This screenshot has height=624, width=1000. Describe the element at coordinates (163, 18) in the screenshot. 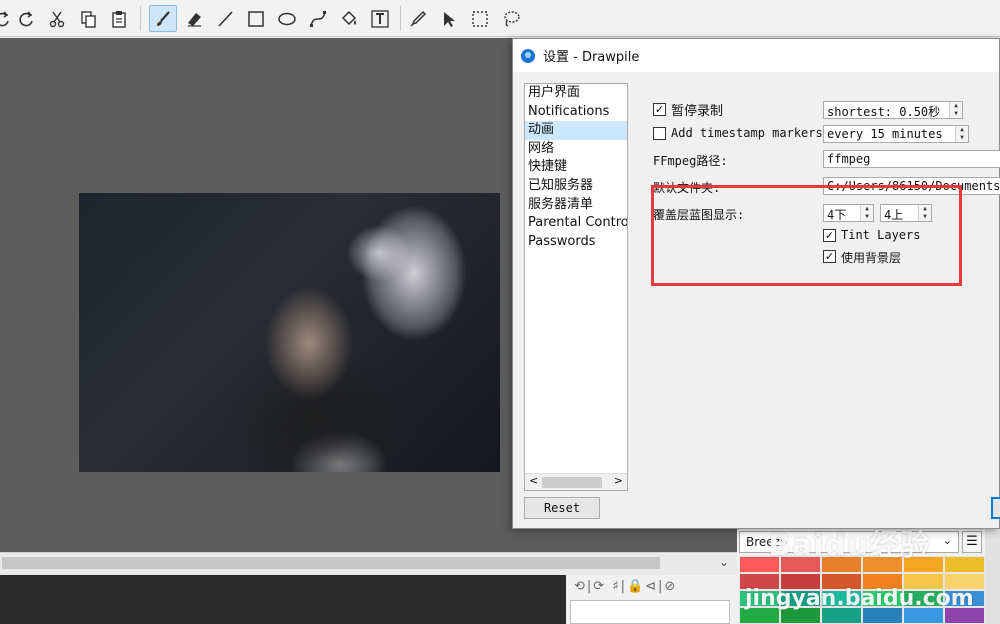

I see `brush-icon` at that location.